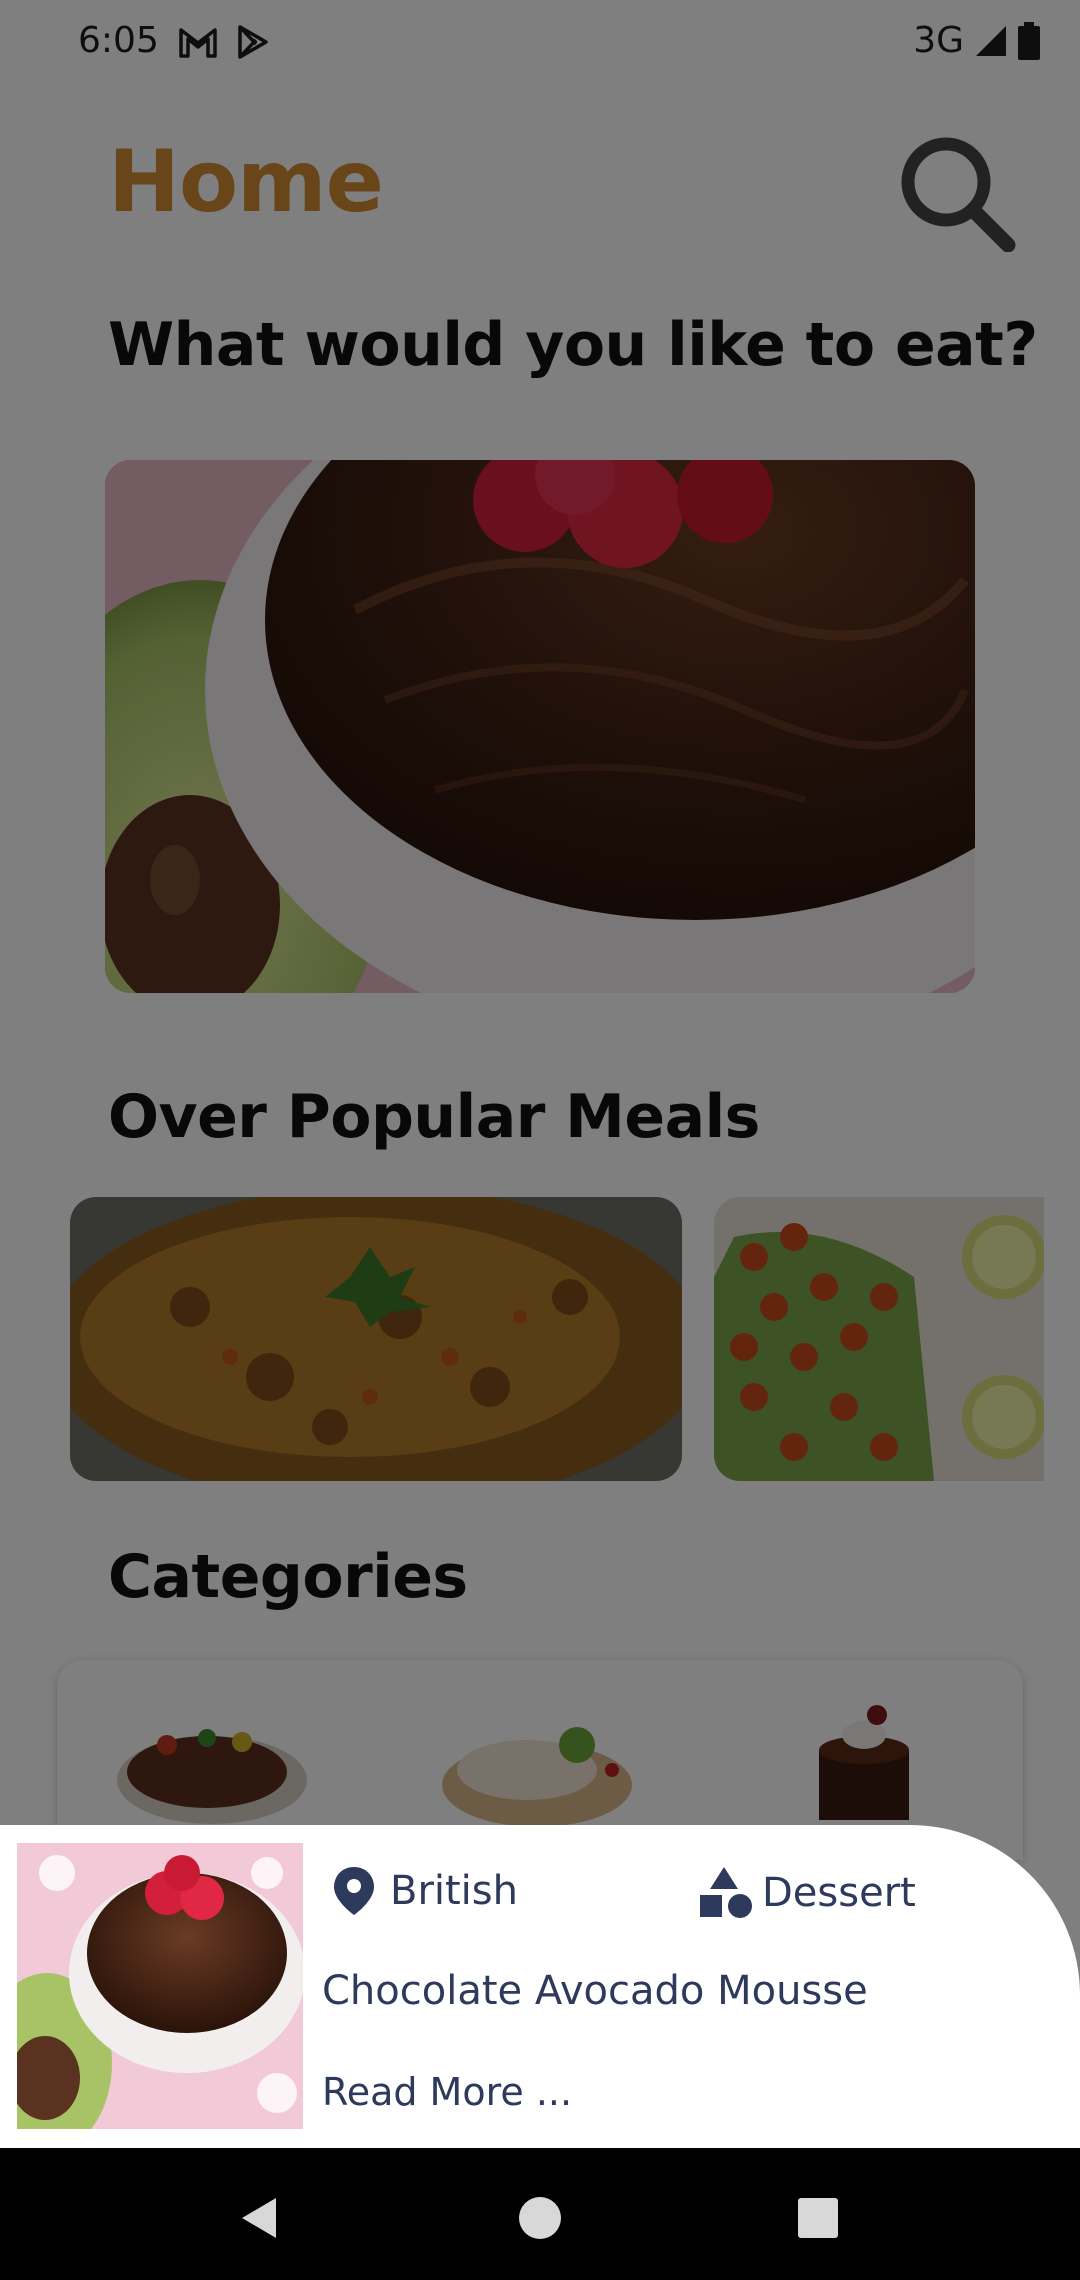 This screenshot has width=1080, height=2280. I want to click on meal-category: Dessert, so click(807, 1893).